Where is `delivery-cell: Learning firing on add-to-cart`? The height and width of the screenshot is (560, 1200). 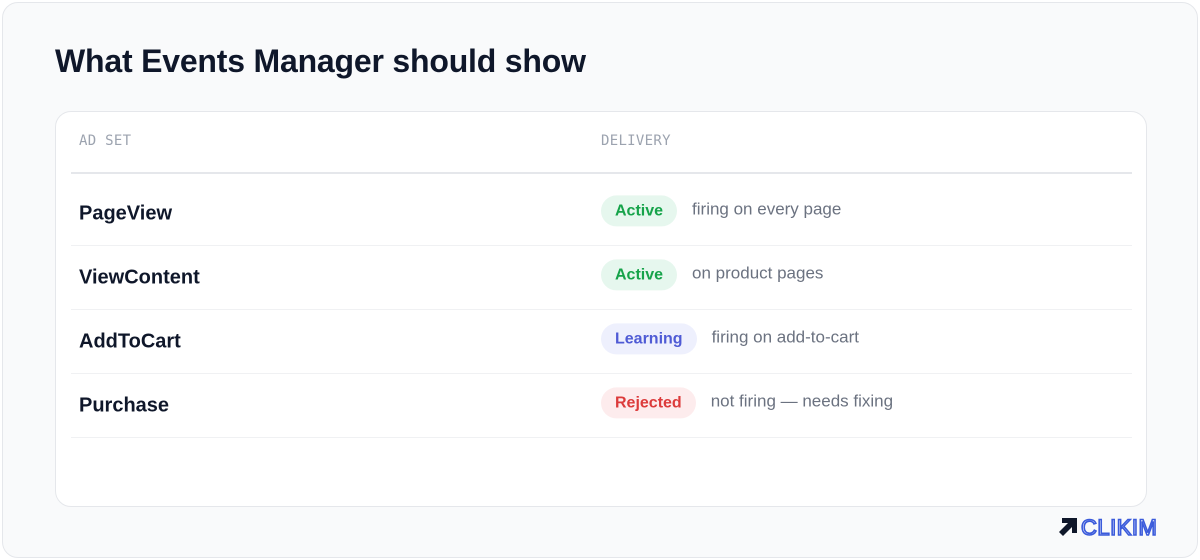
delivery-cell: Learning firing on add-to-cart is located at coordinates (730, 338).